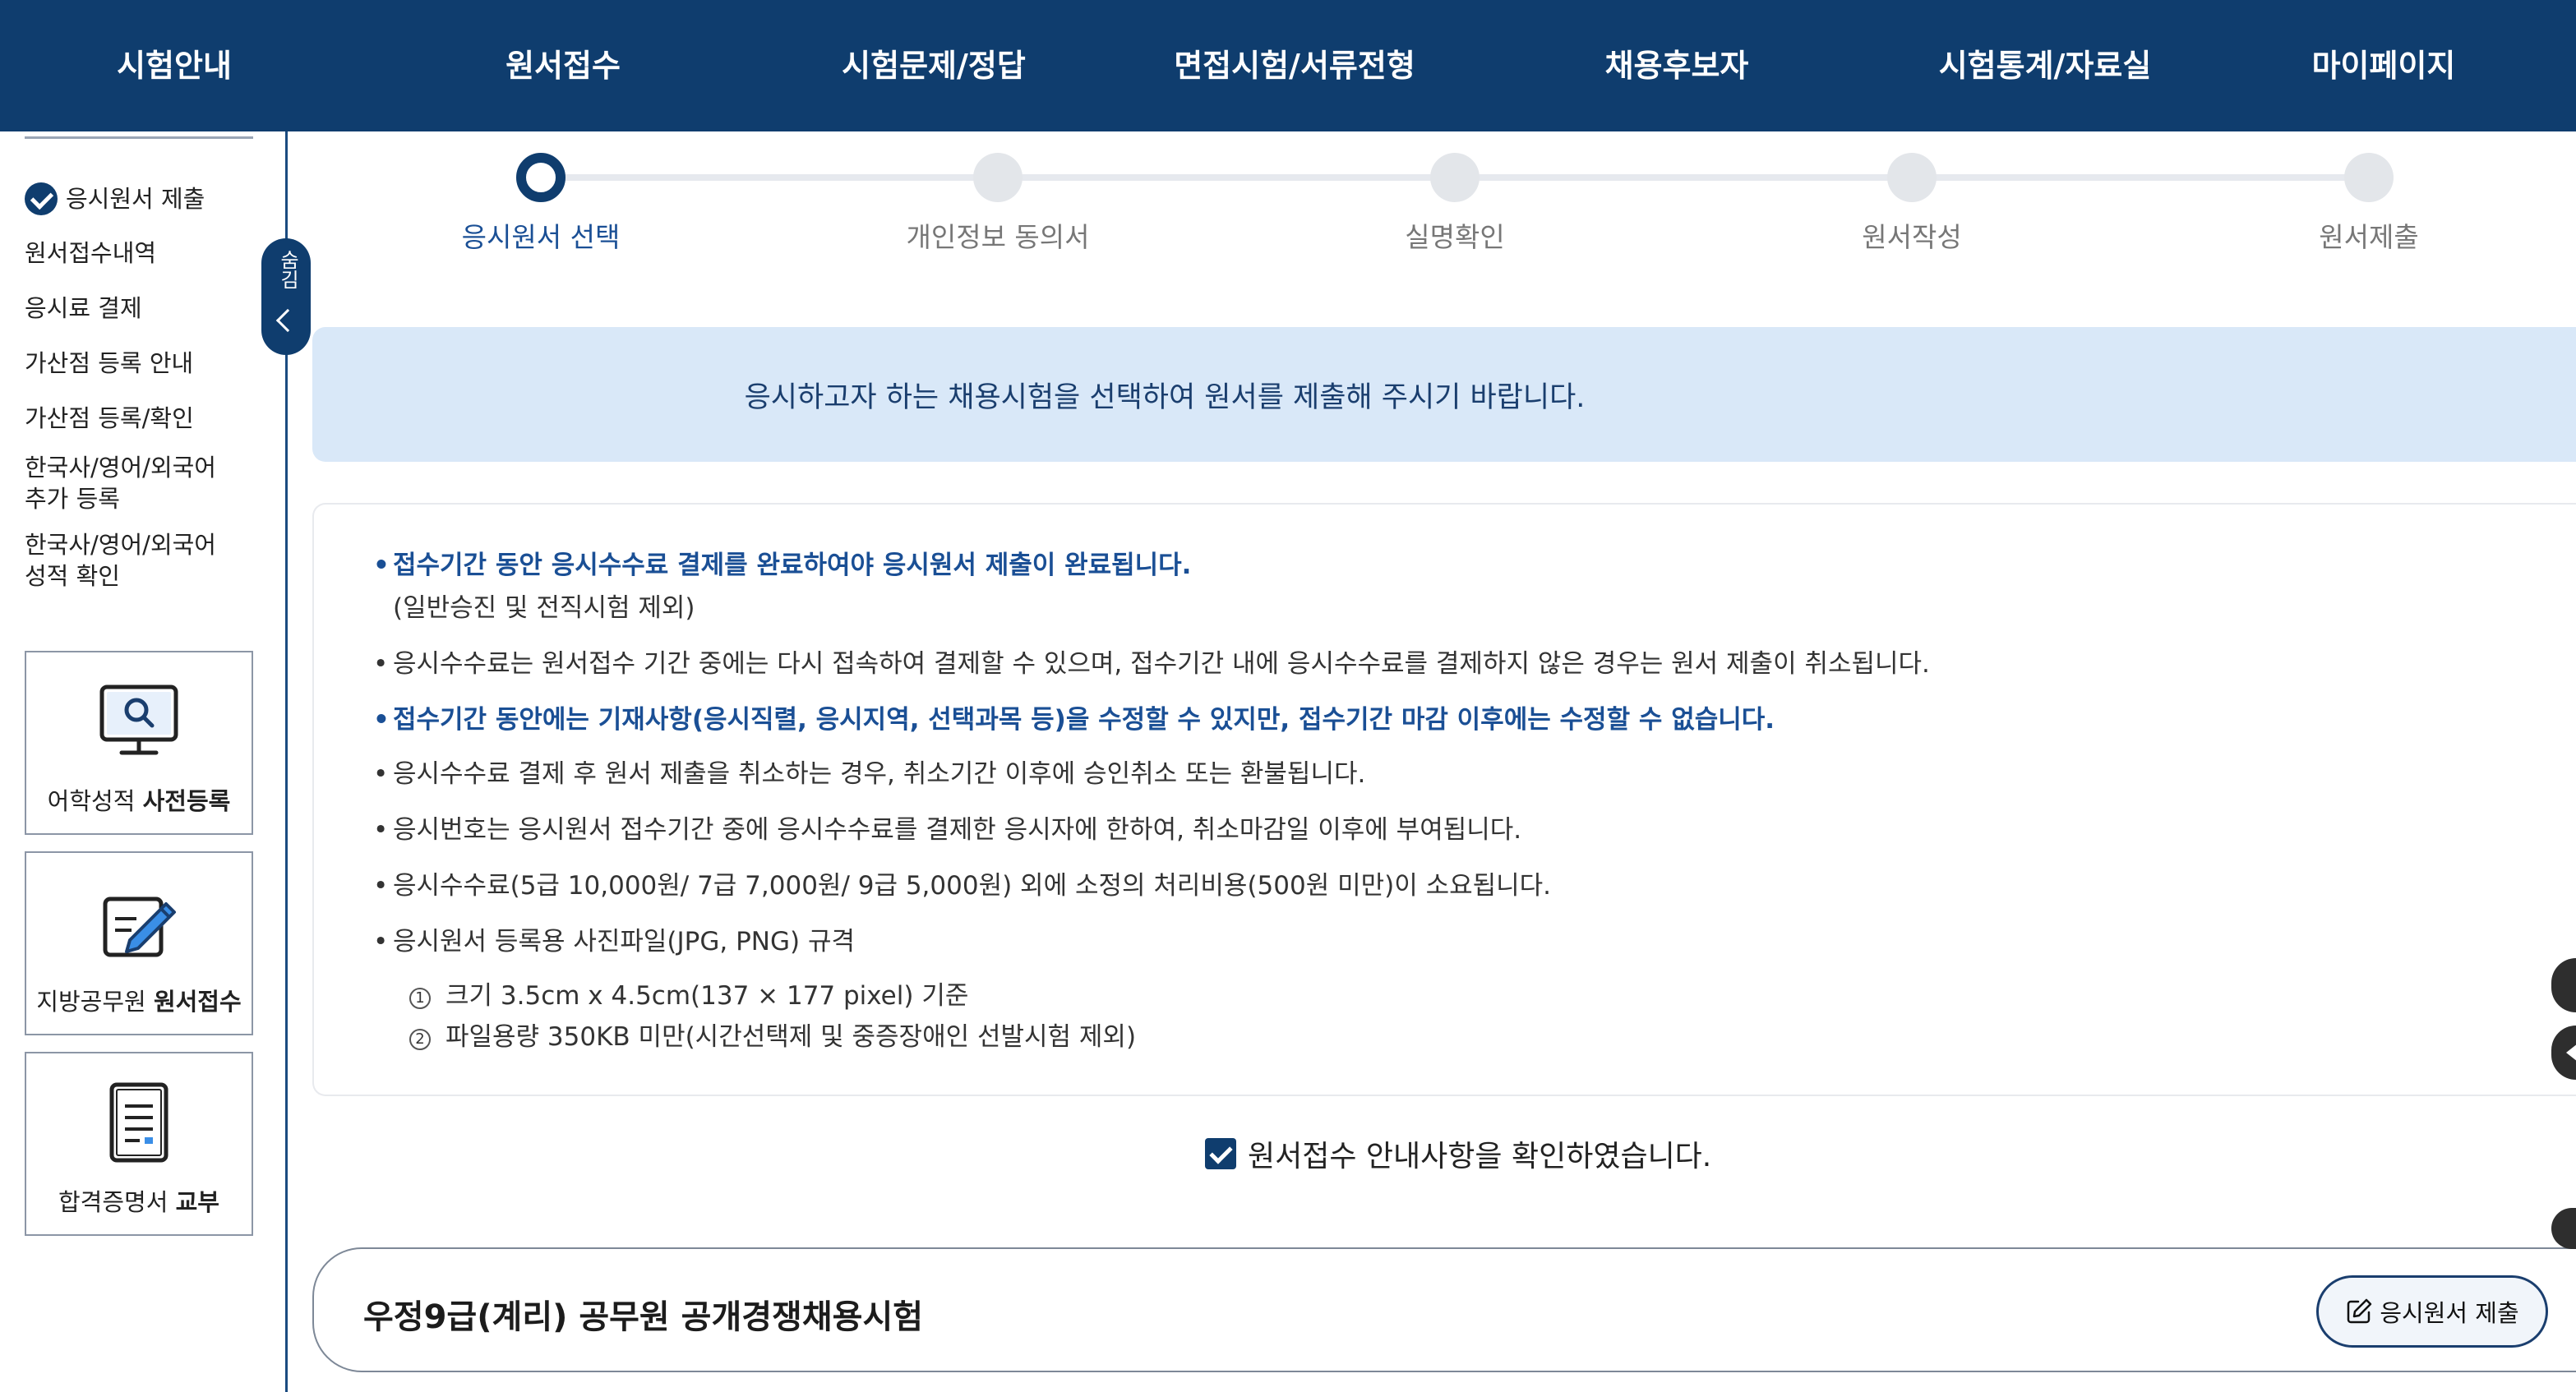  What do you see at coordinates (934, 66) in the screenshot?
I see `nav-item-questions-answers: 시험문제/정답` at bounding box center [934, 66].